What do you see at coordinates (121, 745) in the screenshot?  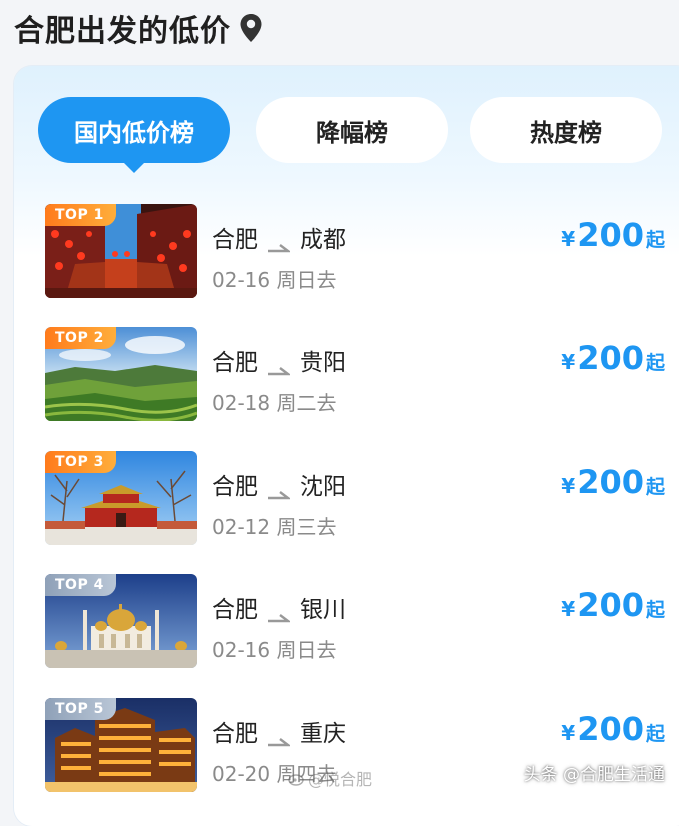 I see `destination-photo-chongqing: TOP 5` at bounding box center [121, 745].